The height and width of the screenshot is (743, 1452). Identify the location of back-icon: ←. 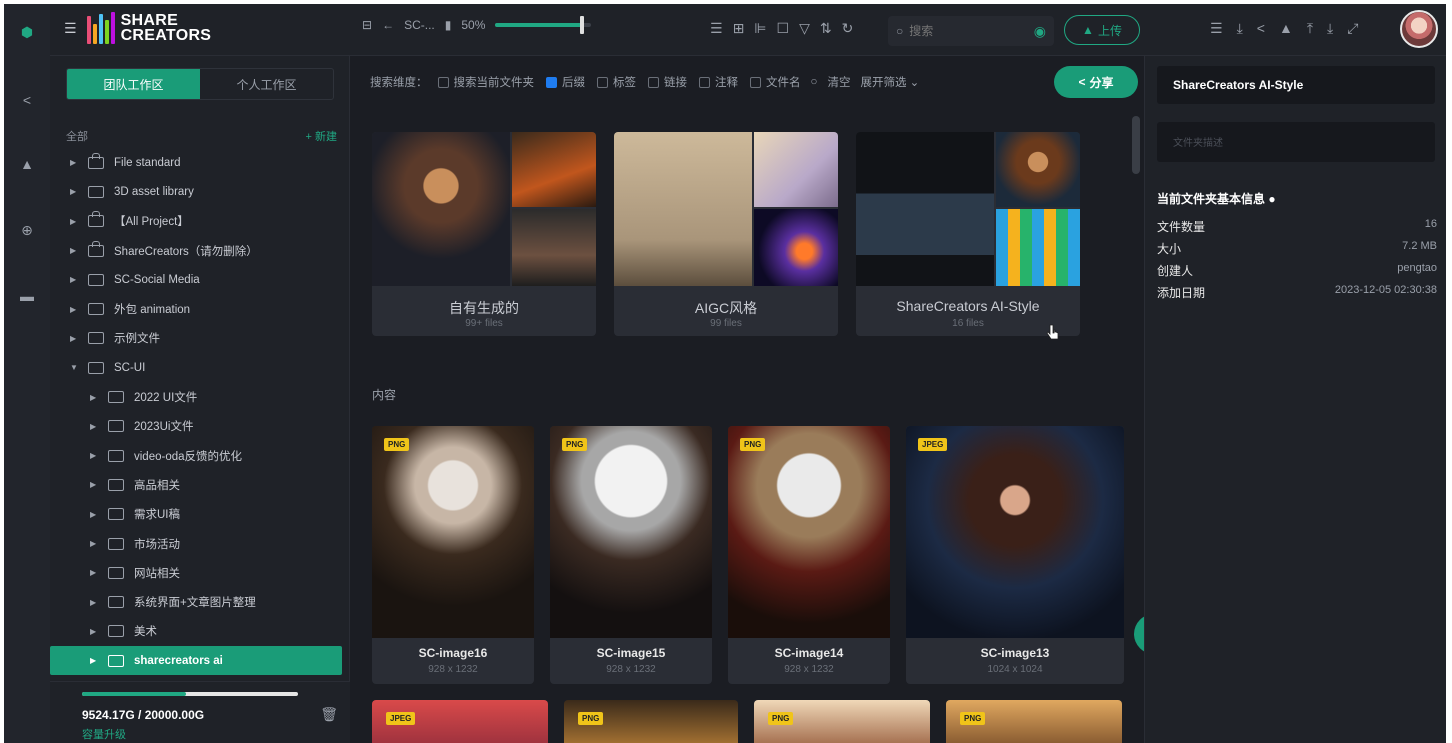
(388, 25).